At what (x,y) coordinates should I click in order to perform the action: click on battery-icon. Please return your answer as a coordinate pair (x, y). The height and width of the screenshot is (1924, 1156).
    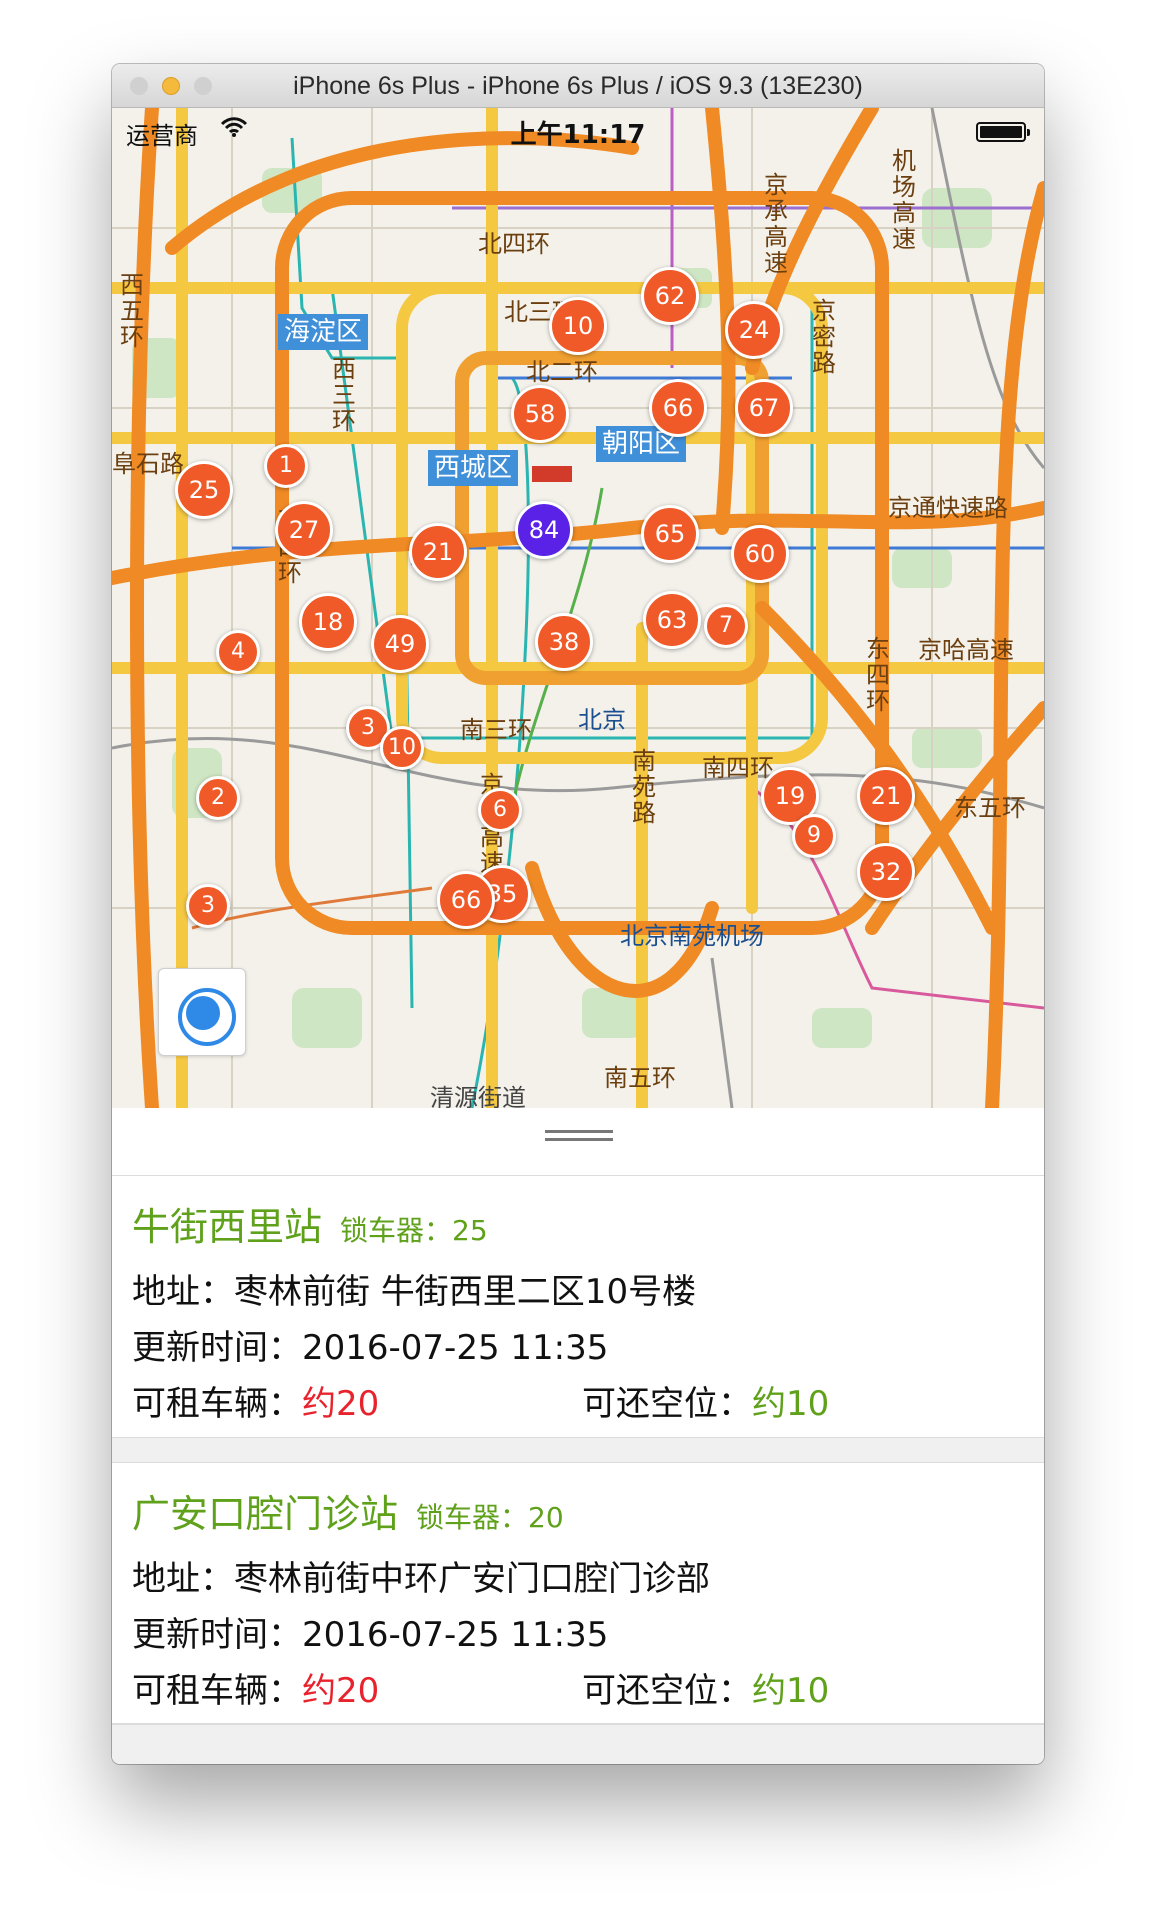
    Looking at the image, I should click on (1003, 132).